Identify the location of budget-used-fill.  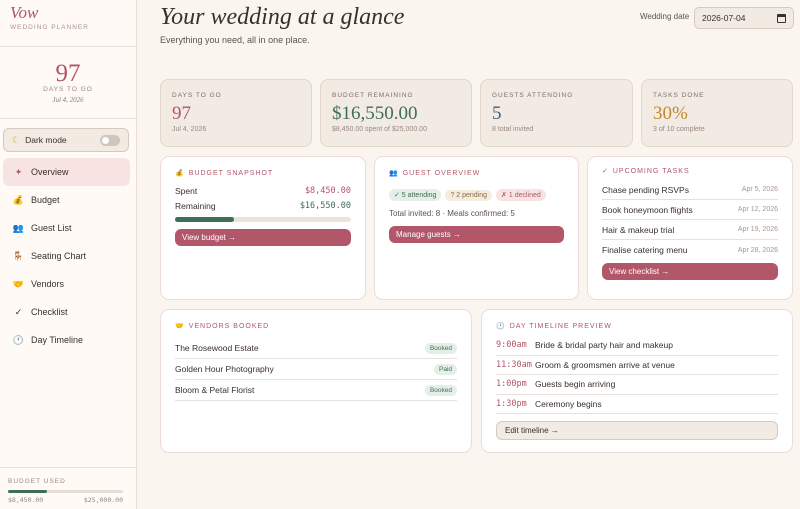
(27, 491).